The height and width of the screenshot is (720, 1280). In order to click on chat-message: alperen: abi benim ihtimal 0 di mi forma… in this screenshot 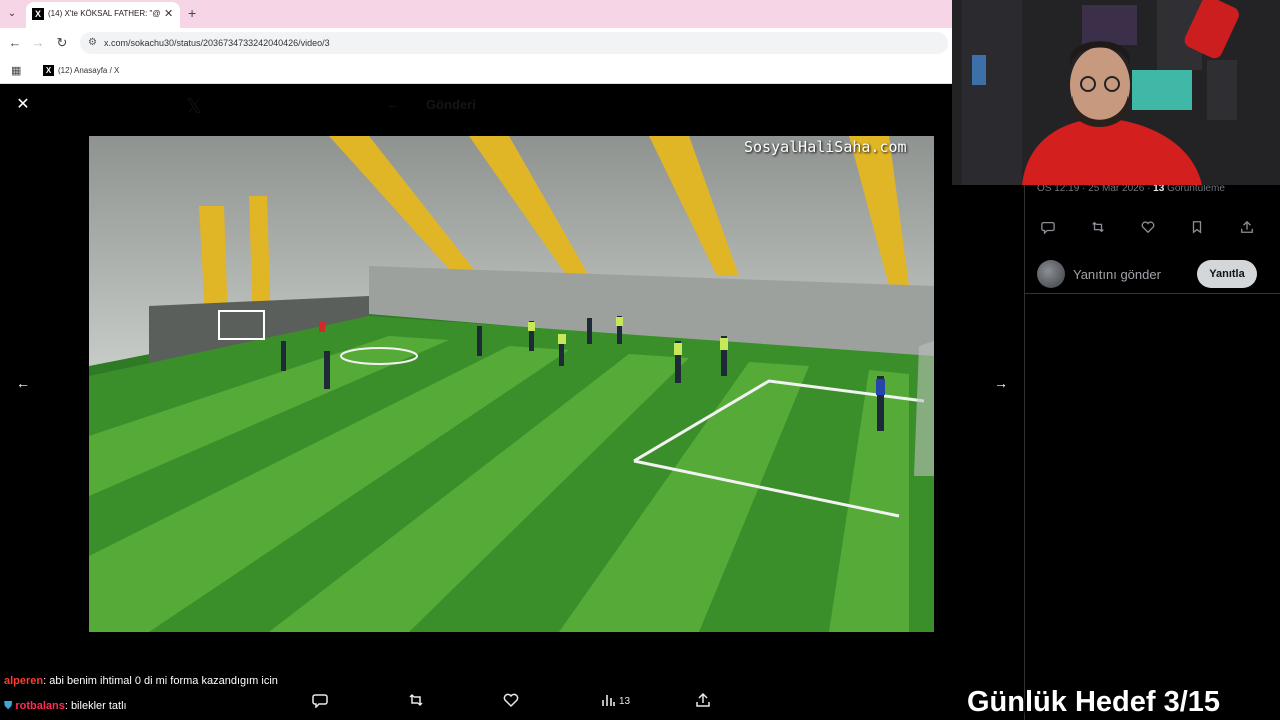, I will do `click(141, 681)`.